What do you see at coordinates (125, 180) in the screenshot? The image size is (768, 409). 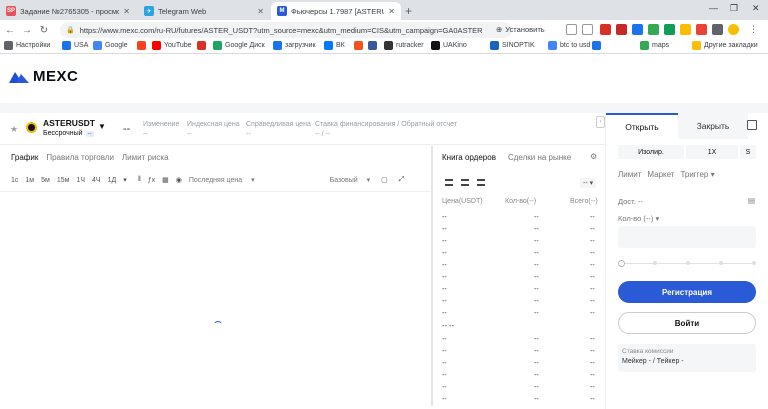 I see `interval-dropdown-icon: ▾` at bounding box center [125, 180].